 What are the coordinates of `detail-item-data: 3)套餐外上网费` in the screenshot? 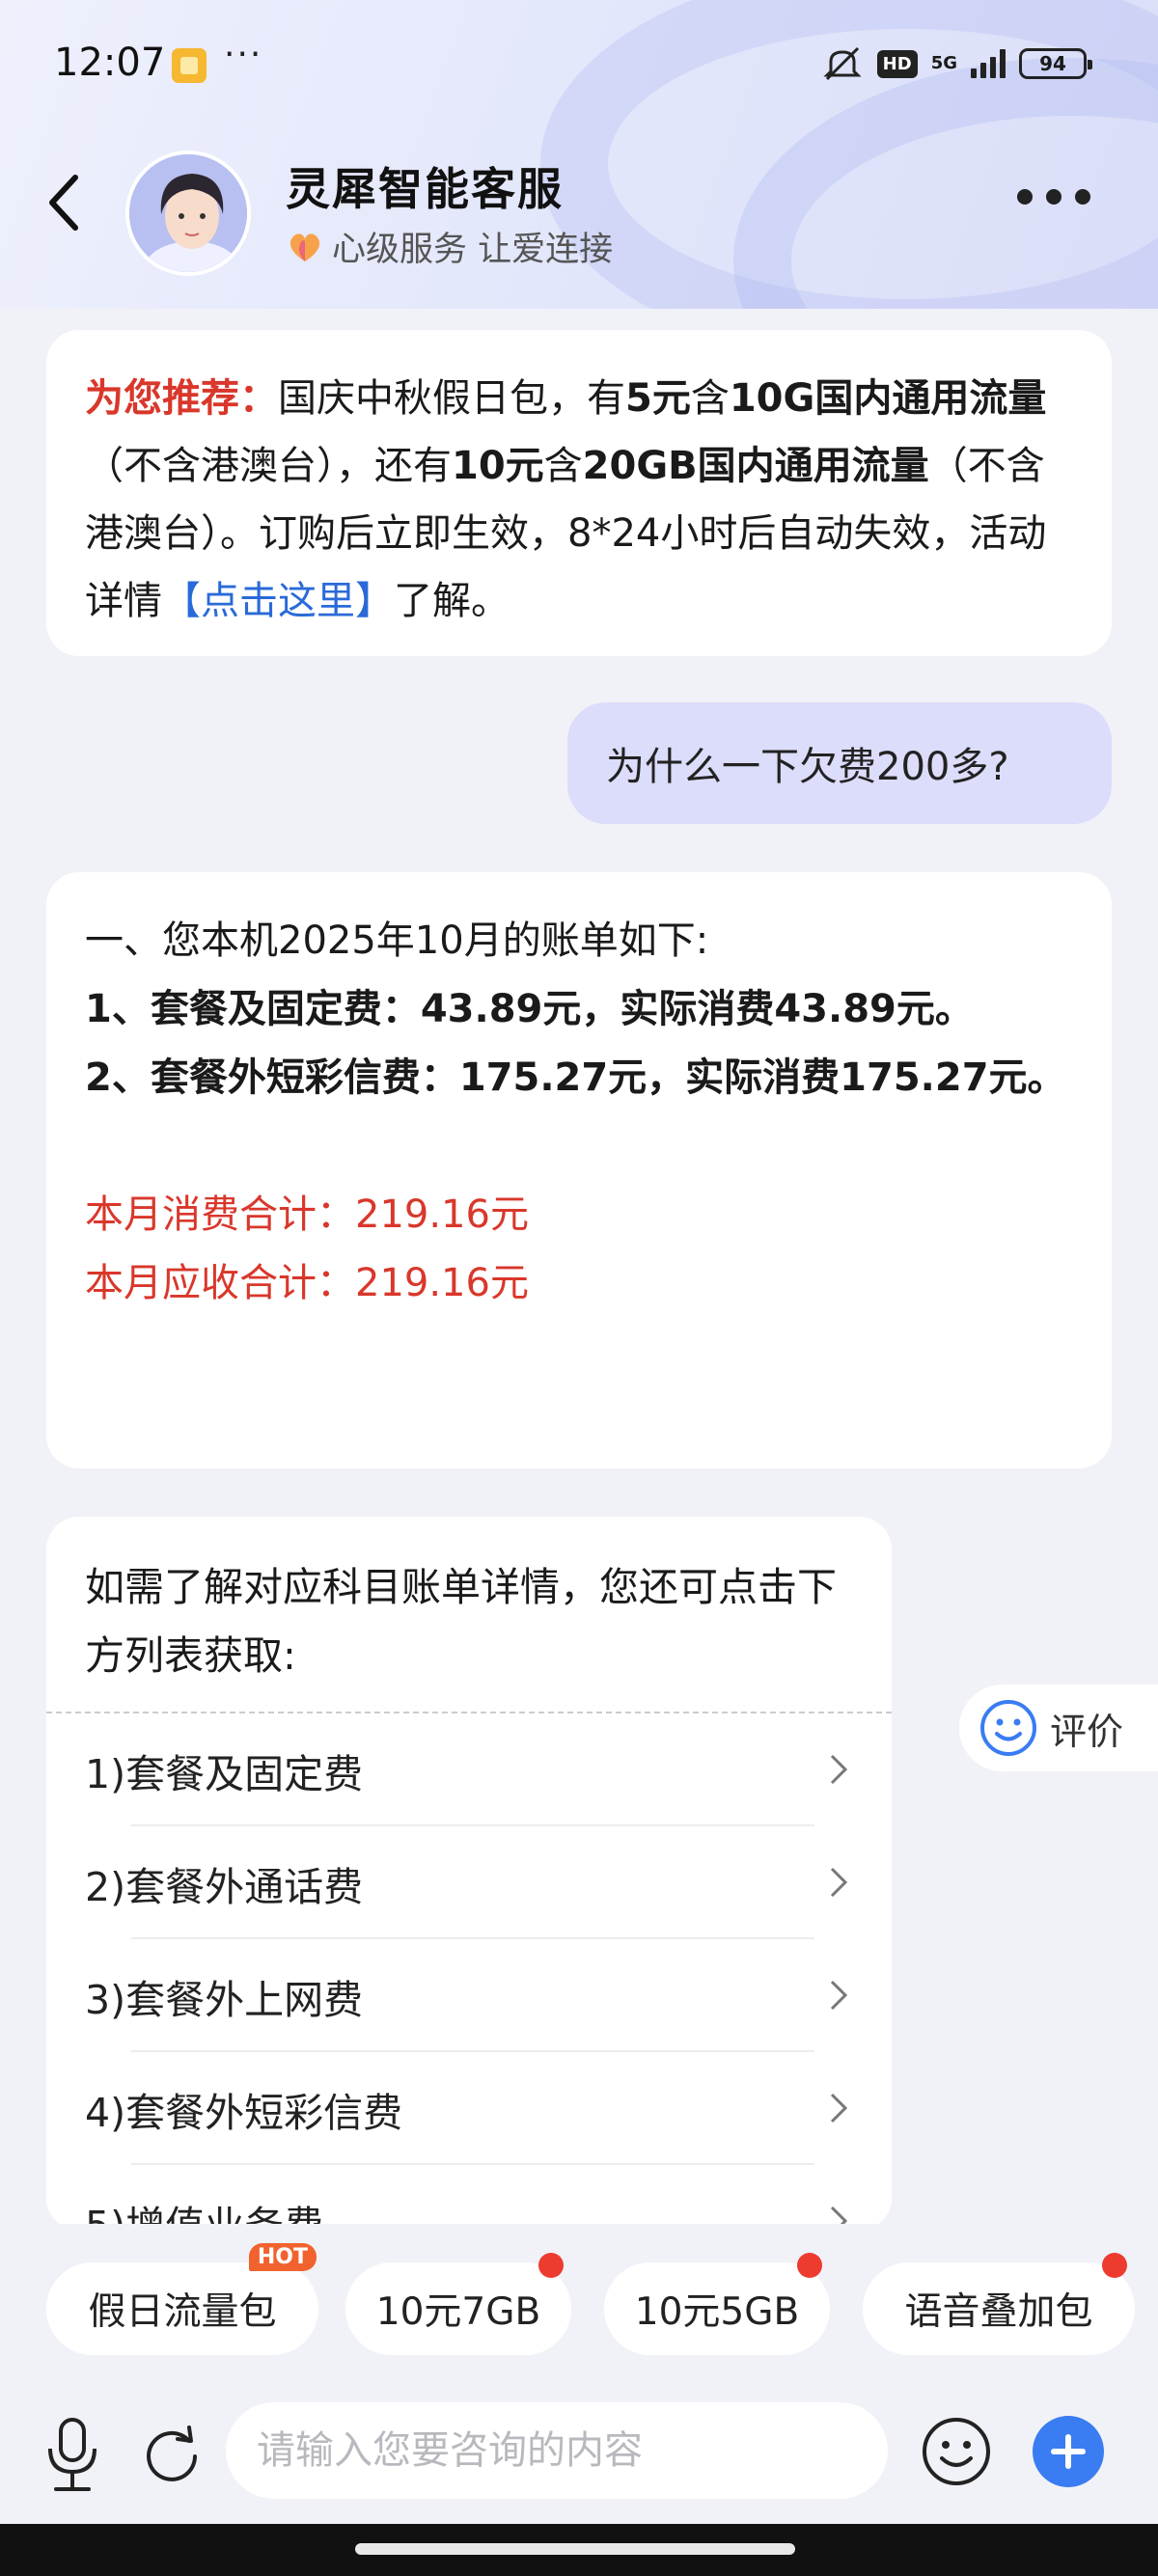 It's located at (469, 1996).